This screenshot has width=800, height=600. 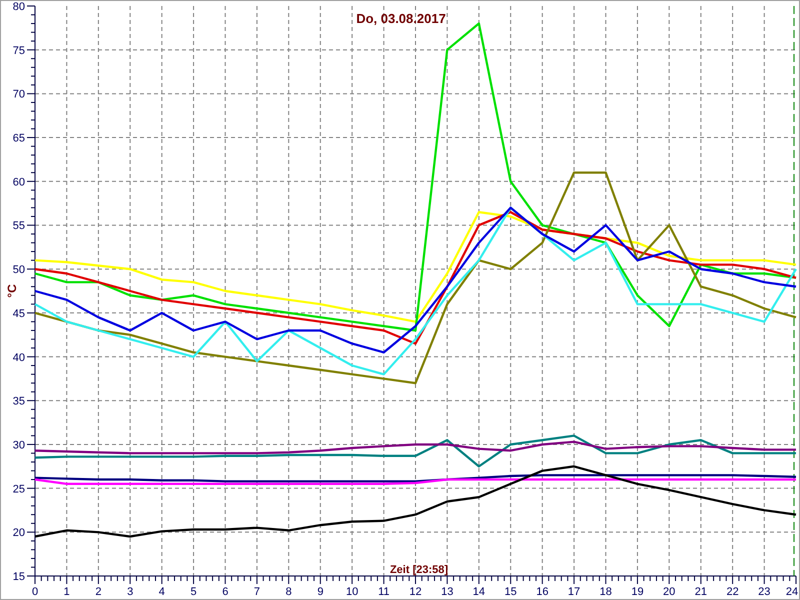 What do you see at coordinates (18, 182) in the screenshot?
I see `y-tick-label: 60` at bounding box center [18, 182].